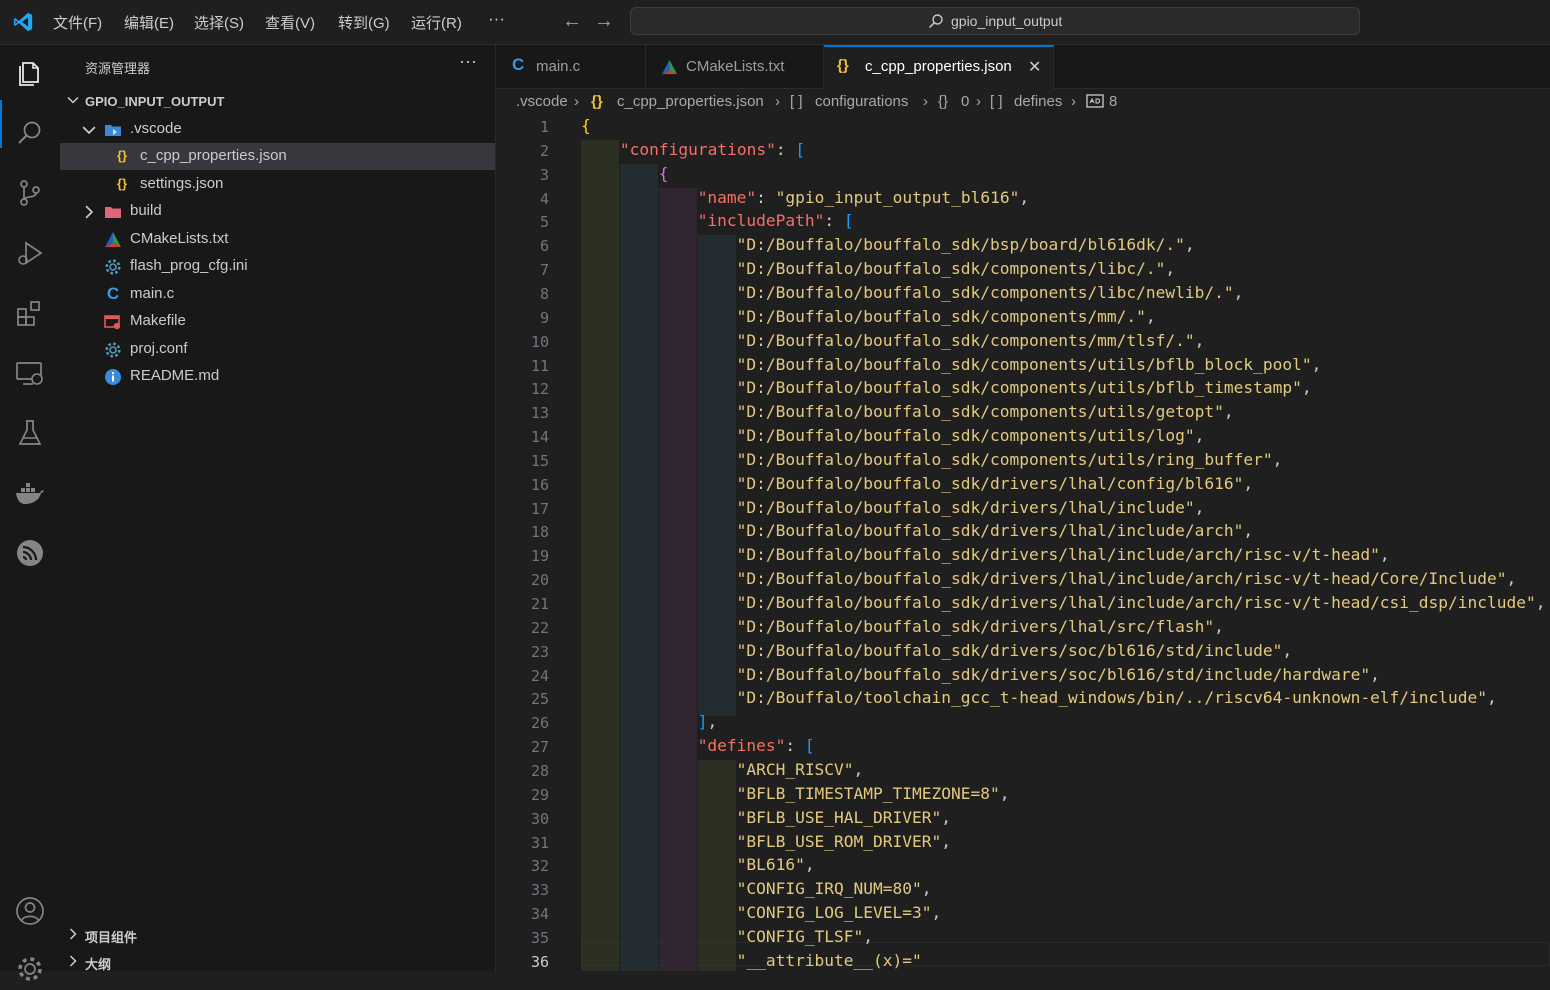  I want to click on line-number: 19, so click(539, 556).